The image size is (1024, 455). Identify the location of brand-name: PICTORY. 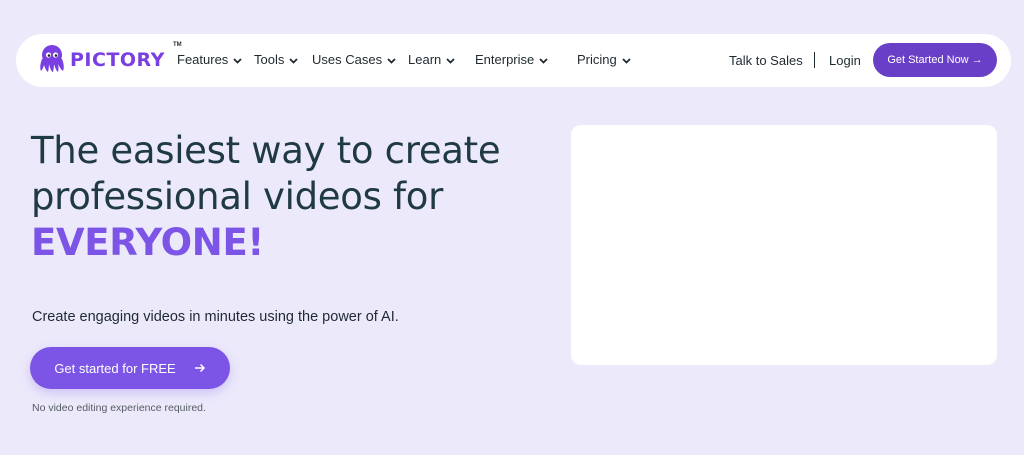
(117, 60).